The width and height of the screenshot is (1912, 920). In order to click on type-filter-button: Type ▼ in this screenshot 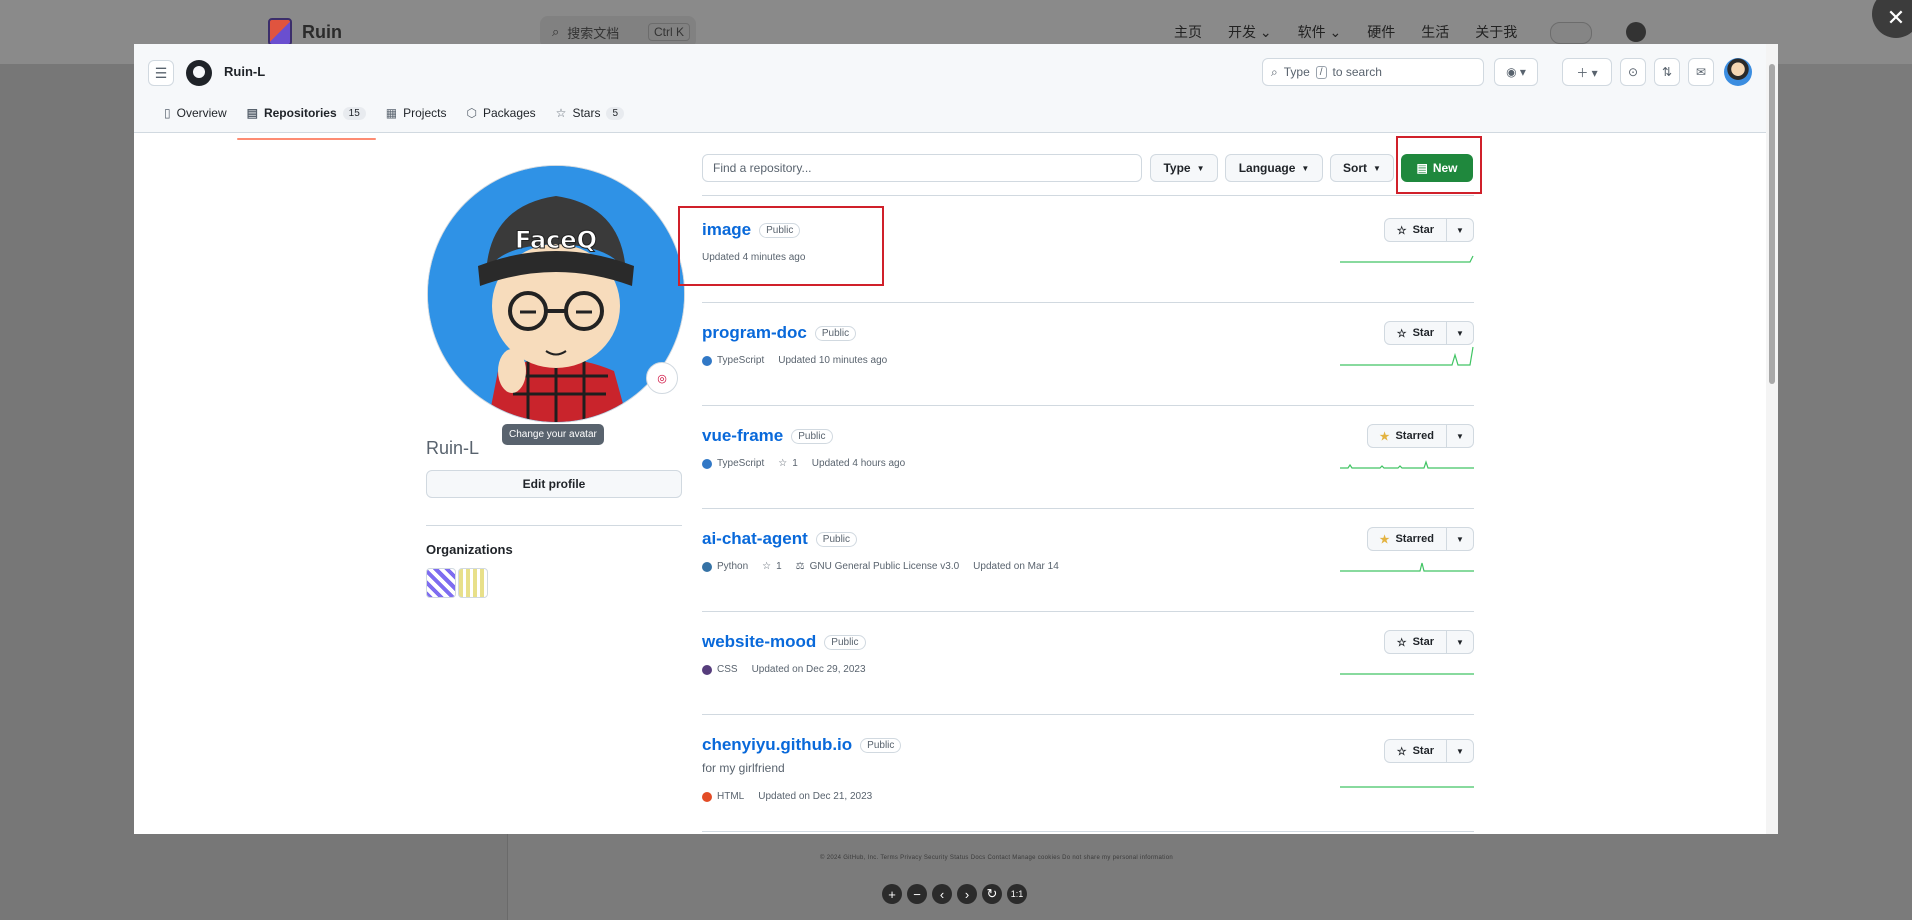, I will do `click(1184, 168)`.